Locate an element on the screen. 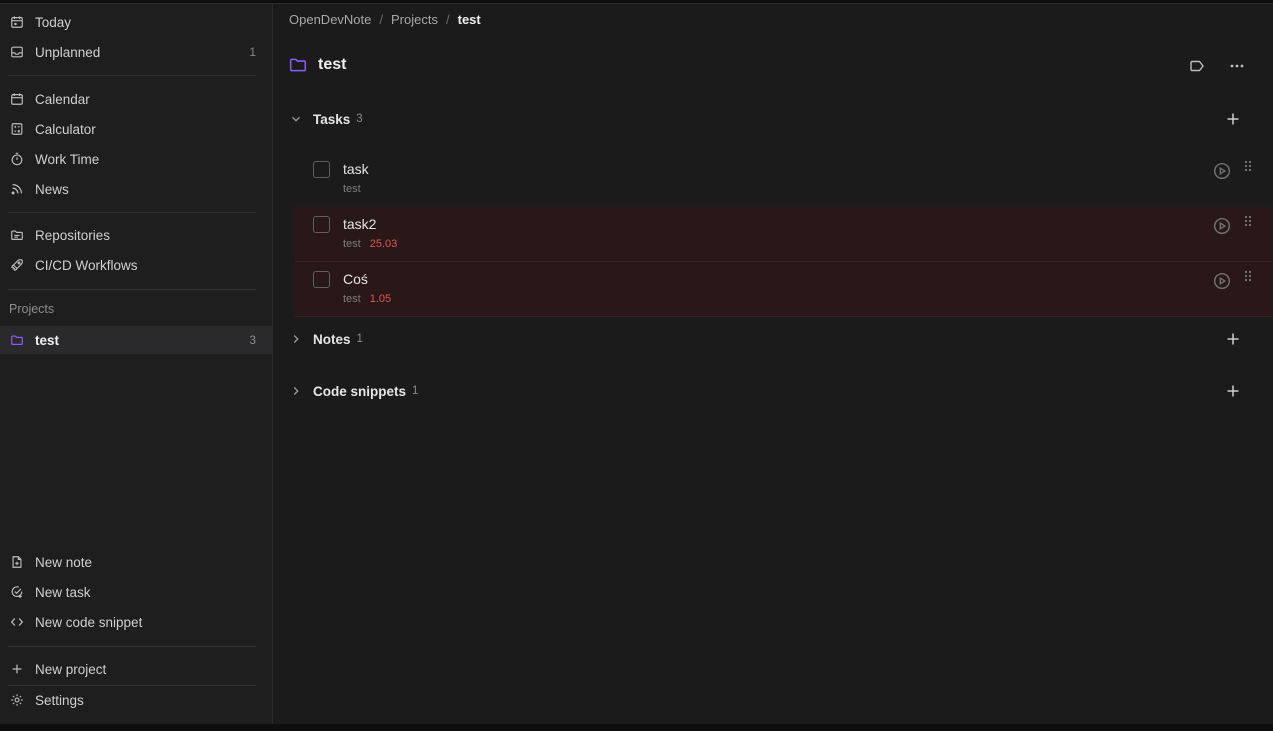  sidebar-item-label: Repositories is located at coordinates (73, 235).